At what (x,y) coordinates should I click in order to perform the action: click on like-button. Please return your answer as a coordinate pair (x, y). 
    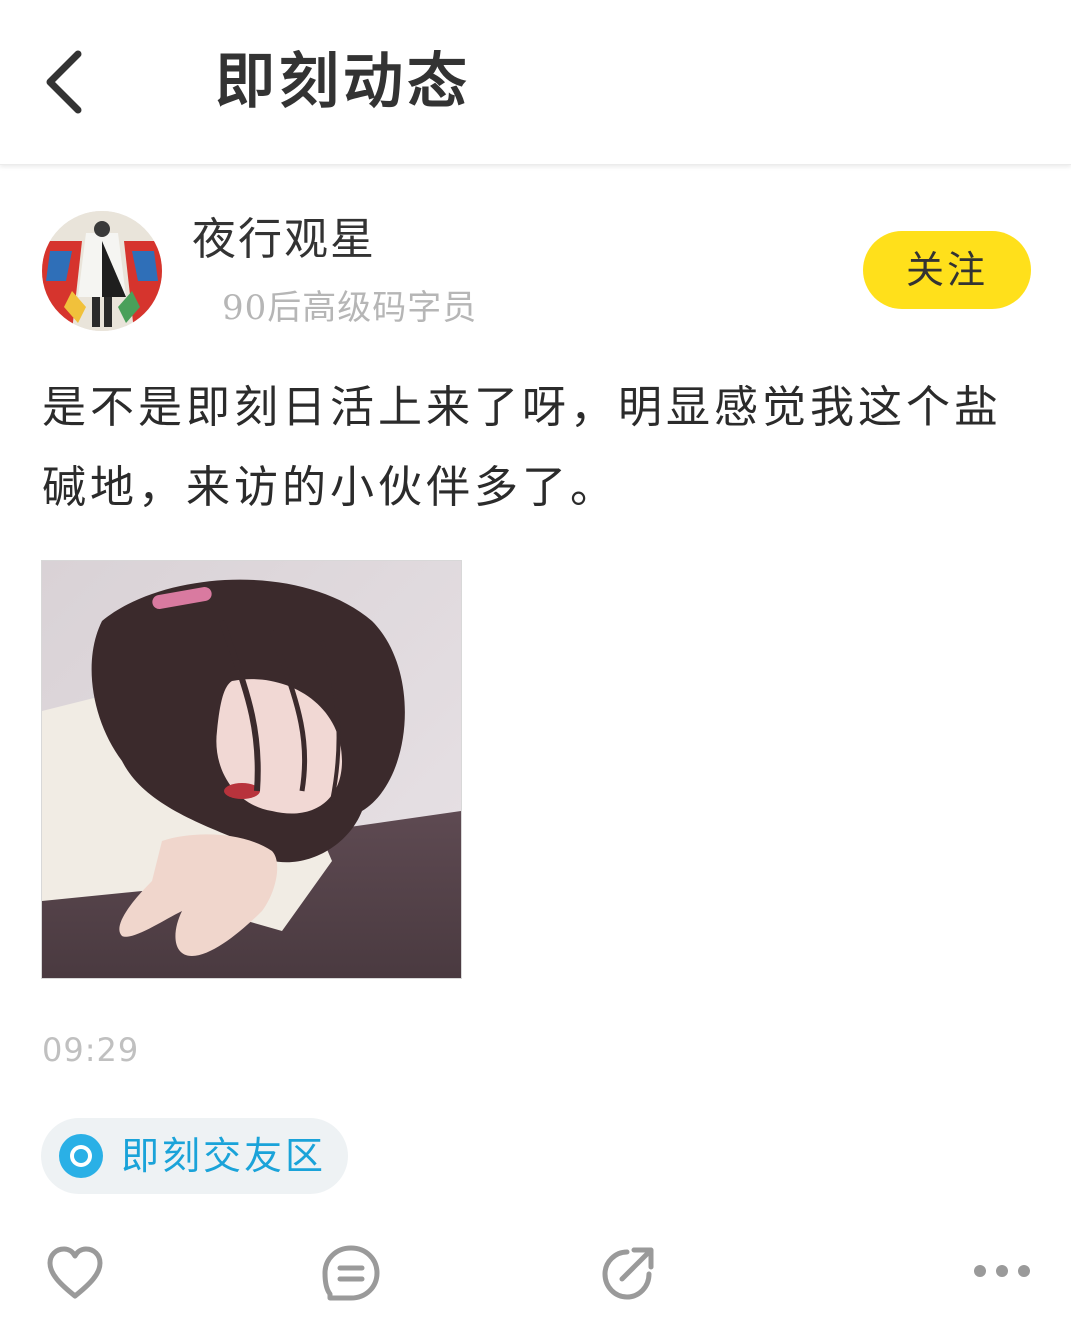
    Looking at the image, I should click on (75, 1273).